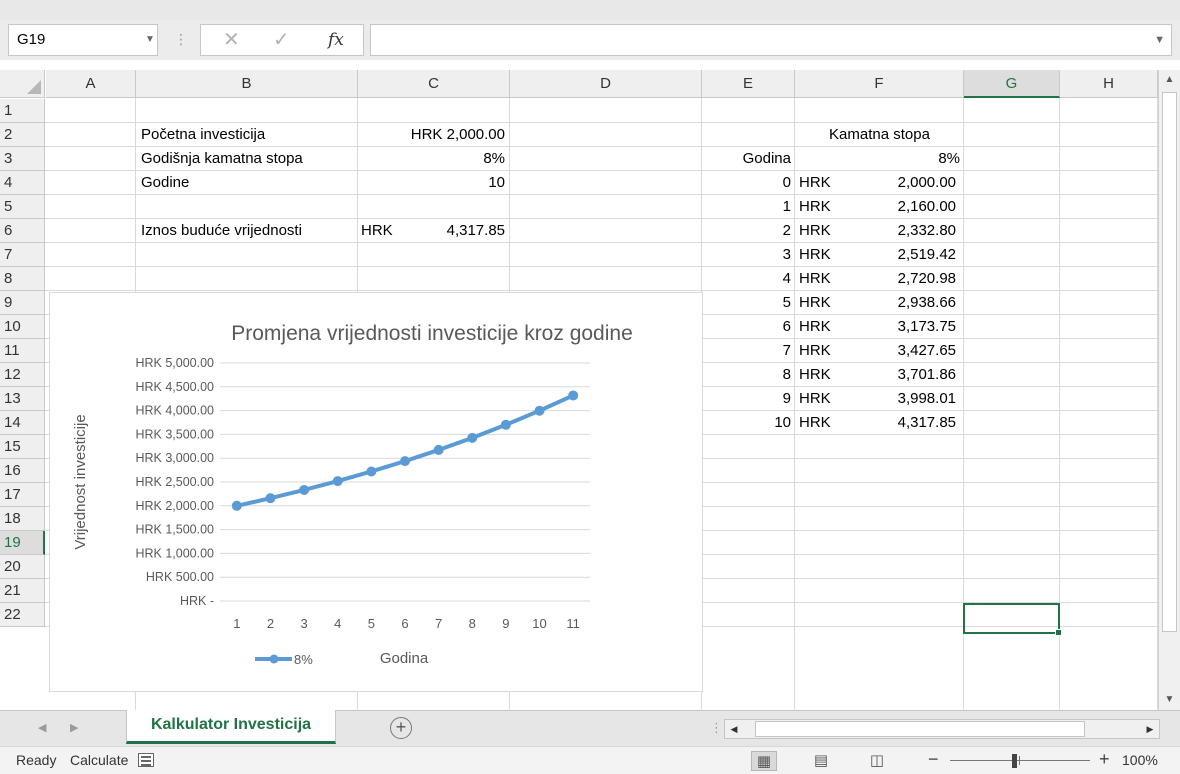 This screenshot has width=1180, height=774. Describe the element at coordinates (74, 728) in the screenshot. I see `tab-next-icon: ▶` at that location.